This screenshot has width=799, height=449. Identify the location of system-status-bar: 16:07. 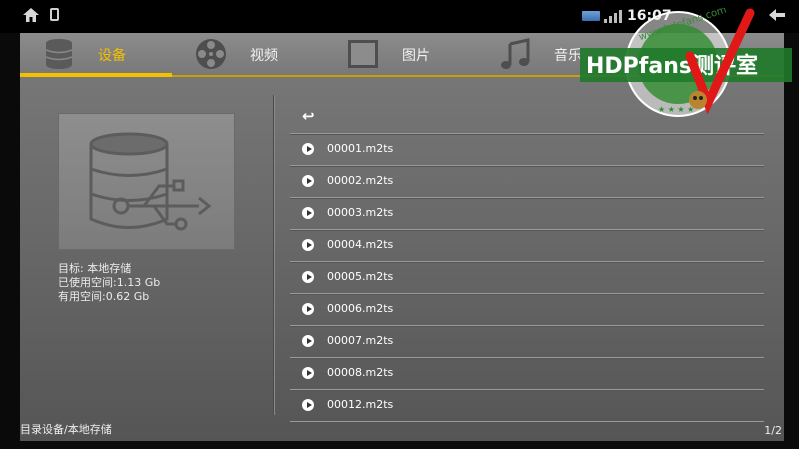
(399, 16).